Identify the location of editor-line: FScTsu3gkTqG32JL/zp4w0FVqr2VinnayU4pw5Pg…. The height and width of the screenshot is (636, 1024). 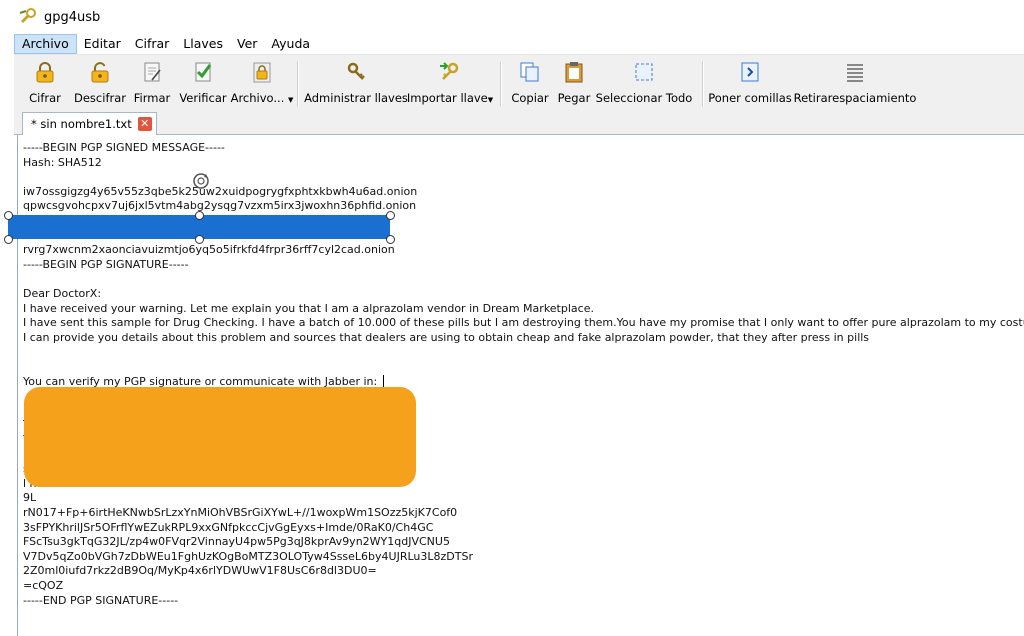
(236, 542).